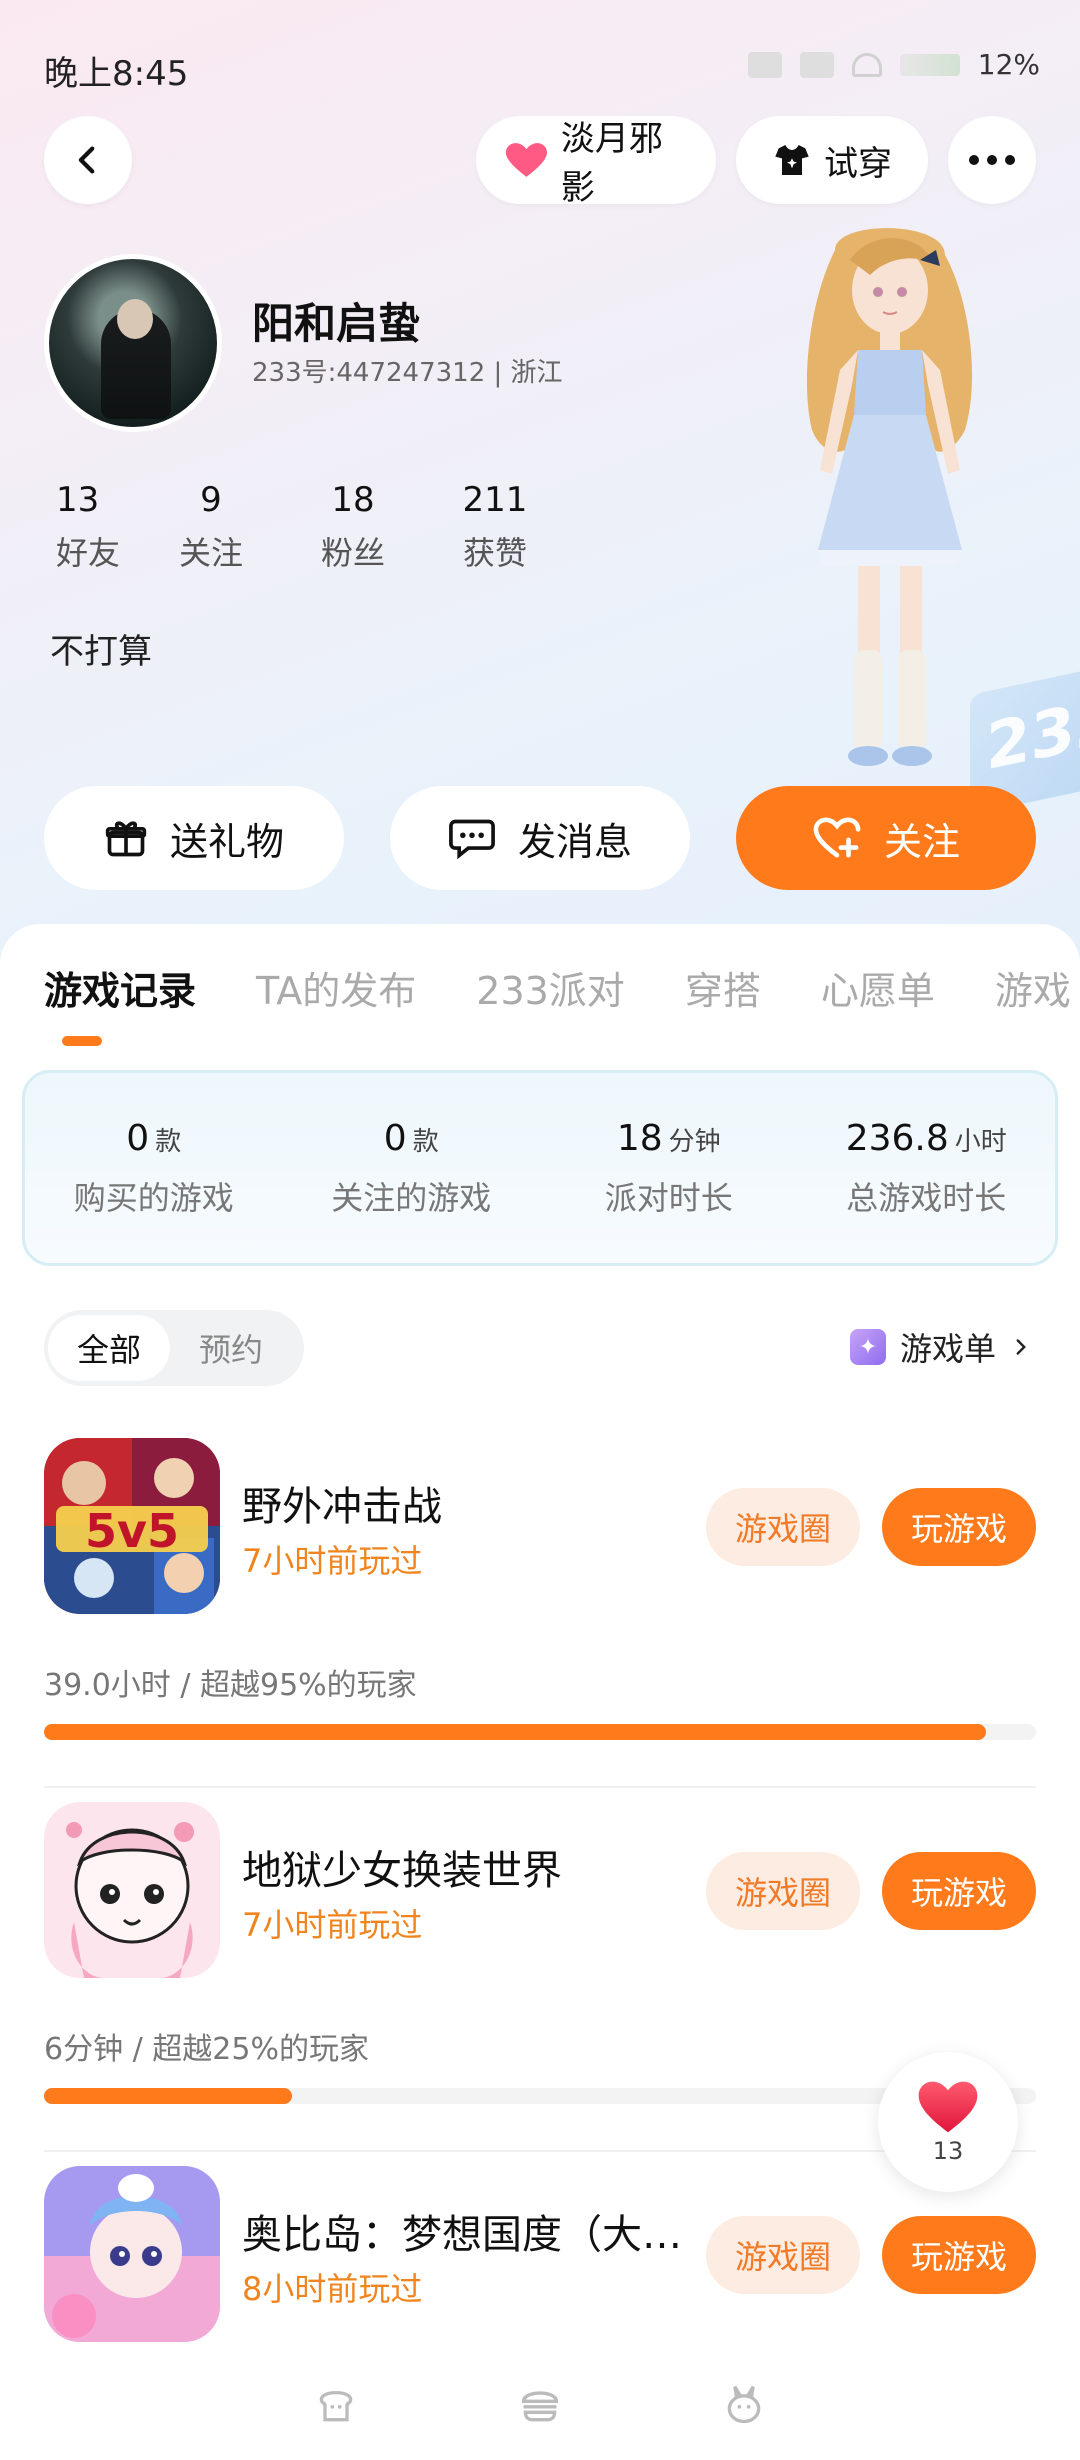 Image resolution: width=1080 pixels, height=2460 pixels. I want to click on game-title: 野外冲击战, so click(342, 1507).